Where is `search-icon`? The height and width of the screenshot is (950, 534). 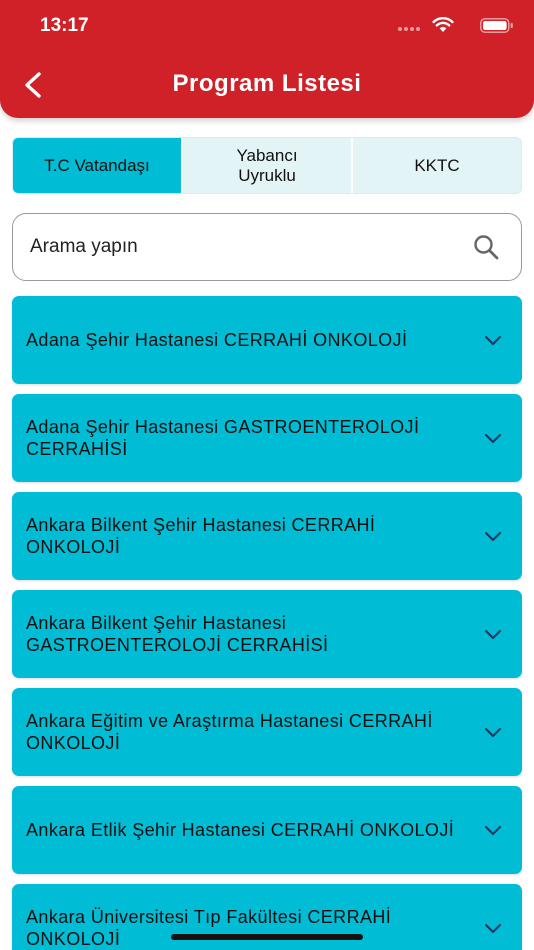 search-icon is located at coordinates (486, 247).